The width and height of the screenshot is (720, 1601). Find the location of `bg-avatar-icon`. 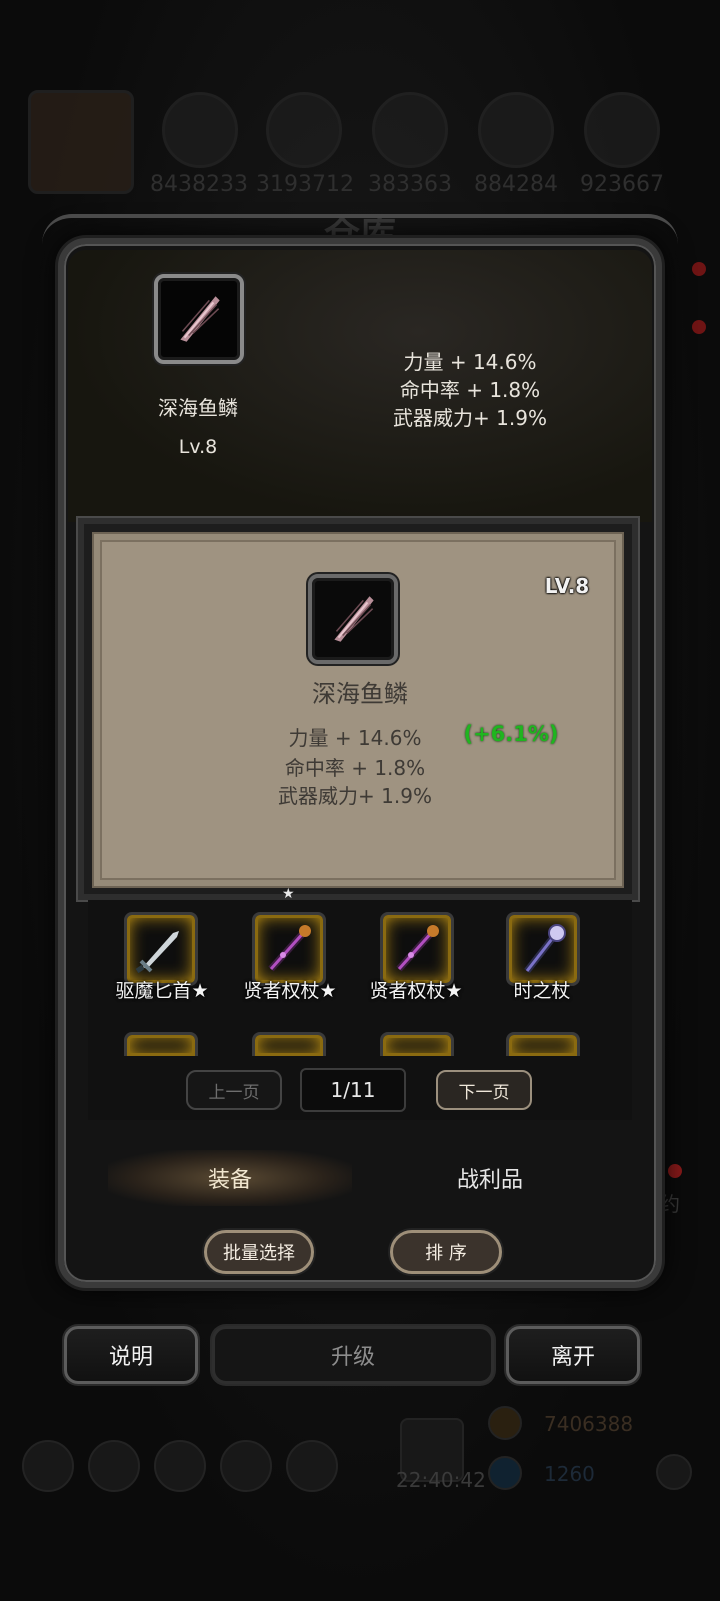

bg-avatar-icon is located at coordinates (81, 142).